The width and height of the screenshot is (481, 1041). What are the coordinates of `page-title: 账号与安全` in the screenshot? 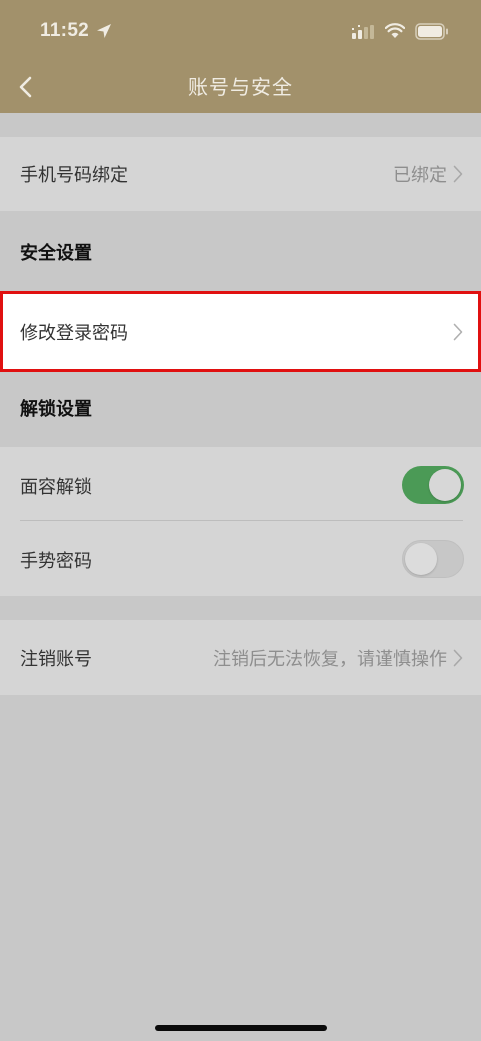 It's located at (240, 87).